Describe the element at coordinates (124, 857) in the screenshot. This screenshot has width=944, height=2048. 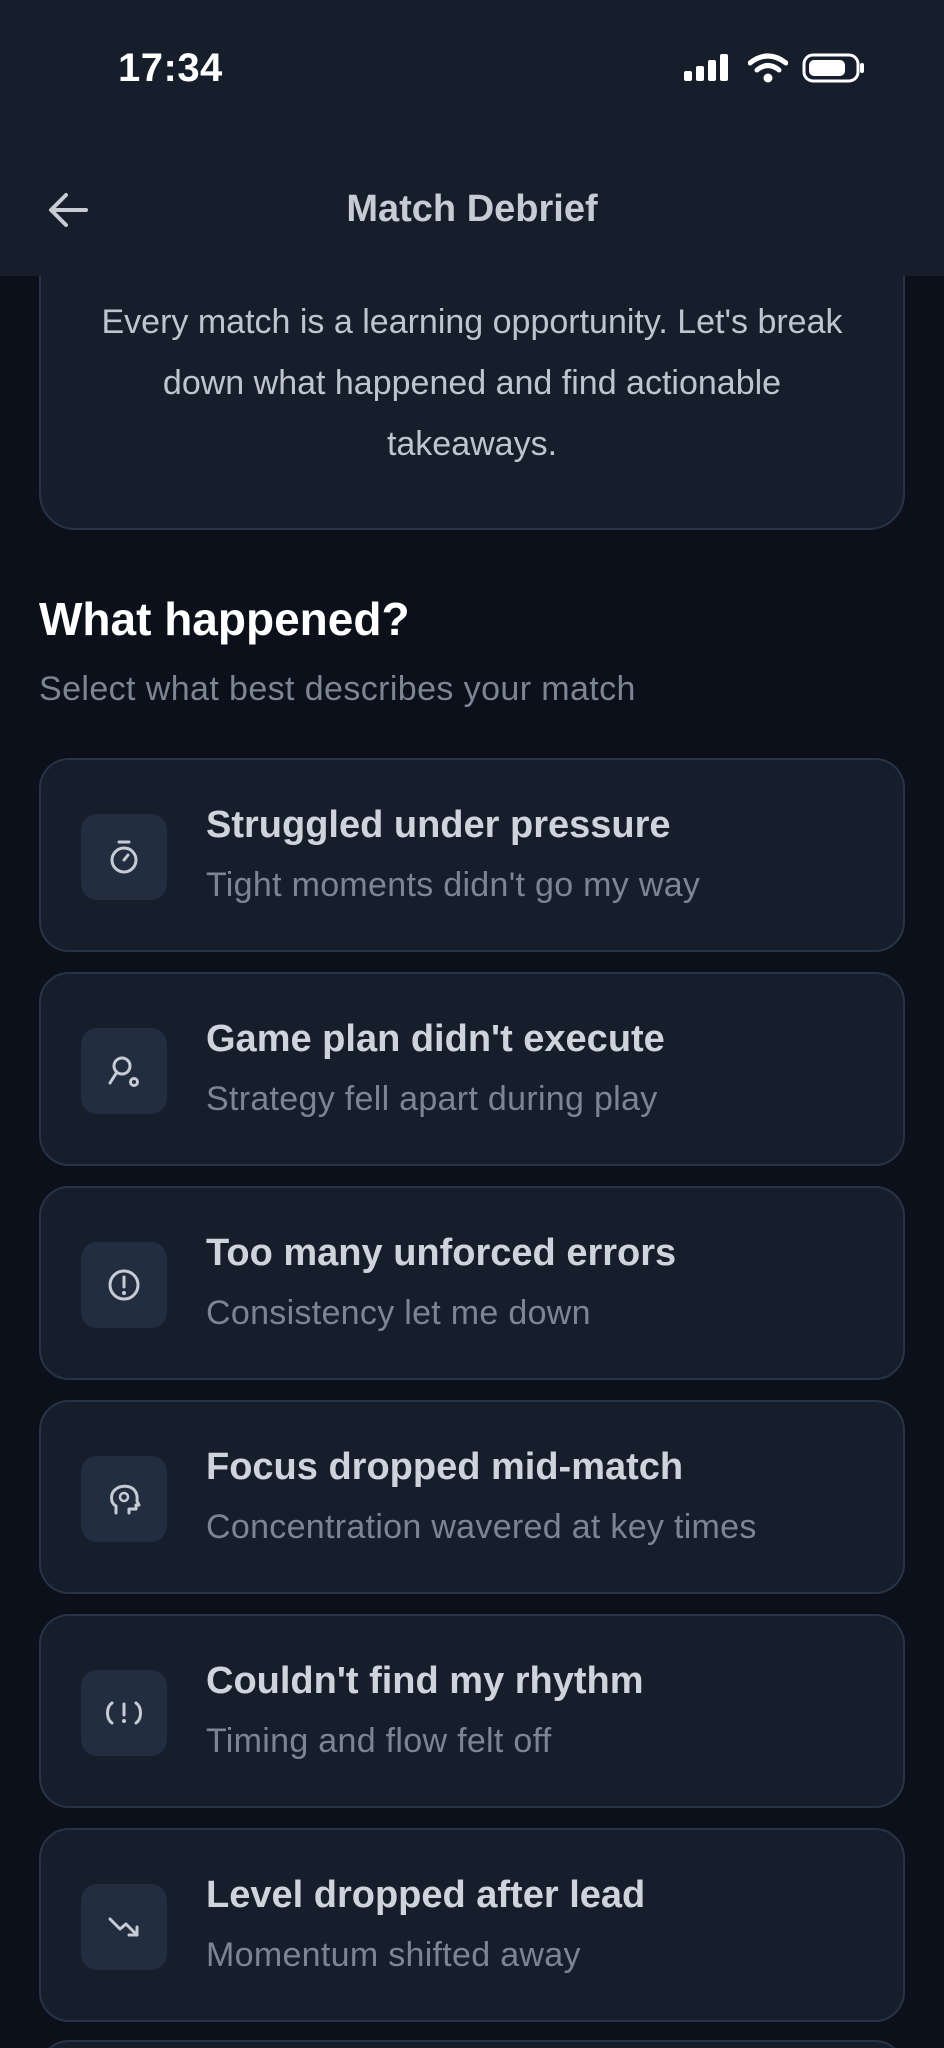
I see `timer-icon` at that location.